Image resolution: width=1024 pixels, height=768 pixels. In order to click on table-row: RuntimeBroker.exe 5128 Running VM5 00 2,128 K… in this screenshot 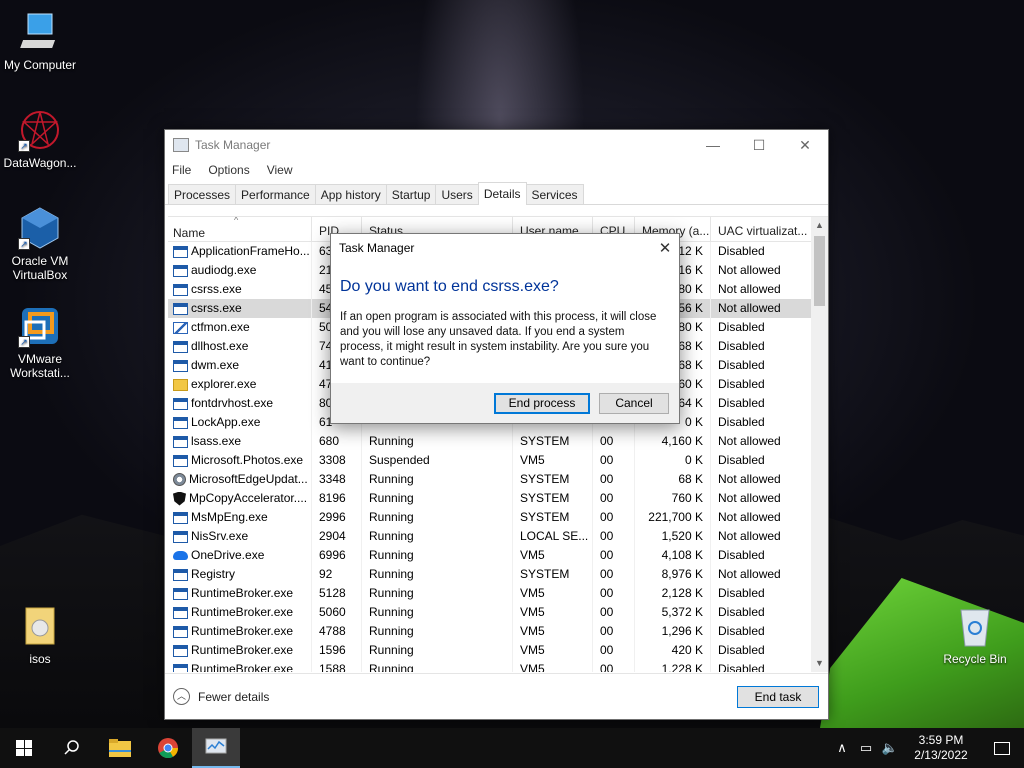, I will do `click(498, 593)`.